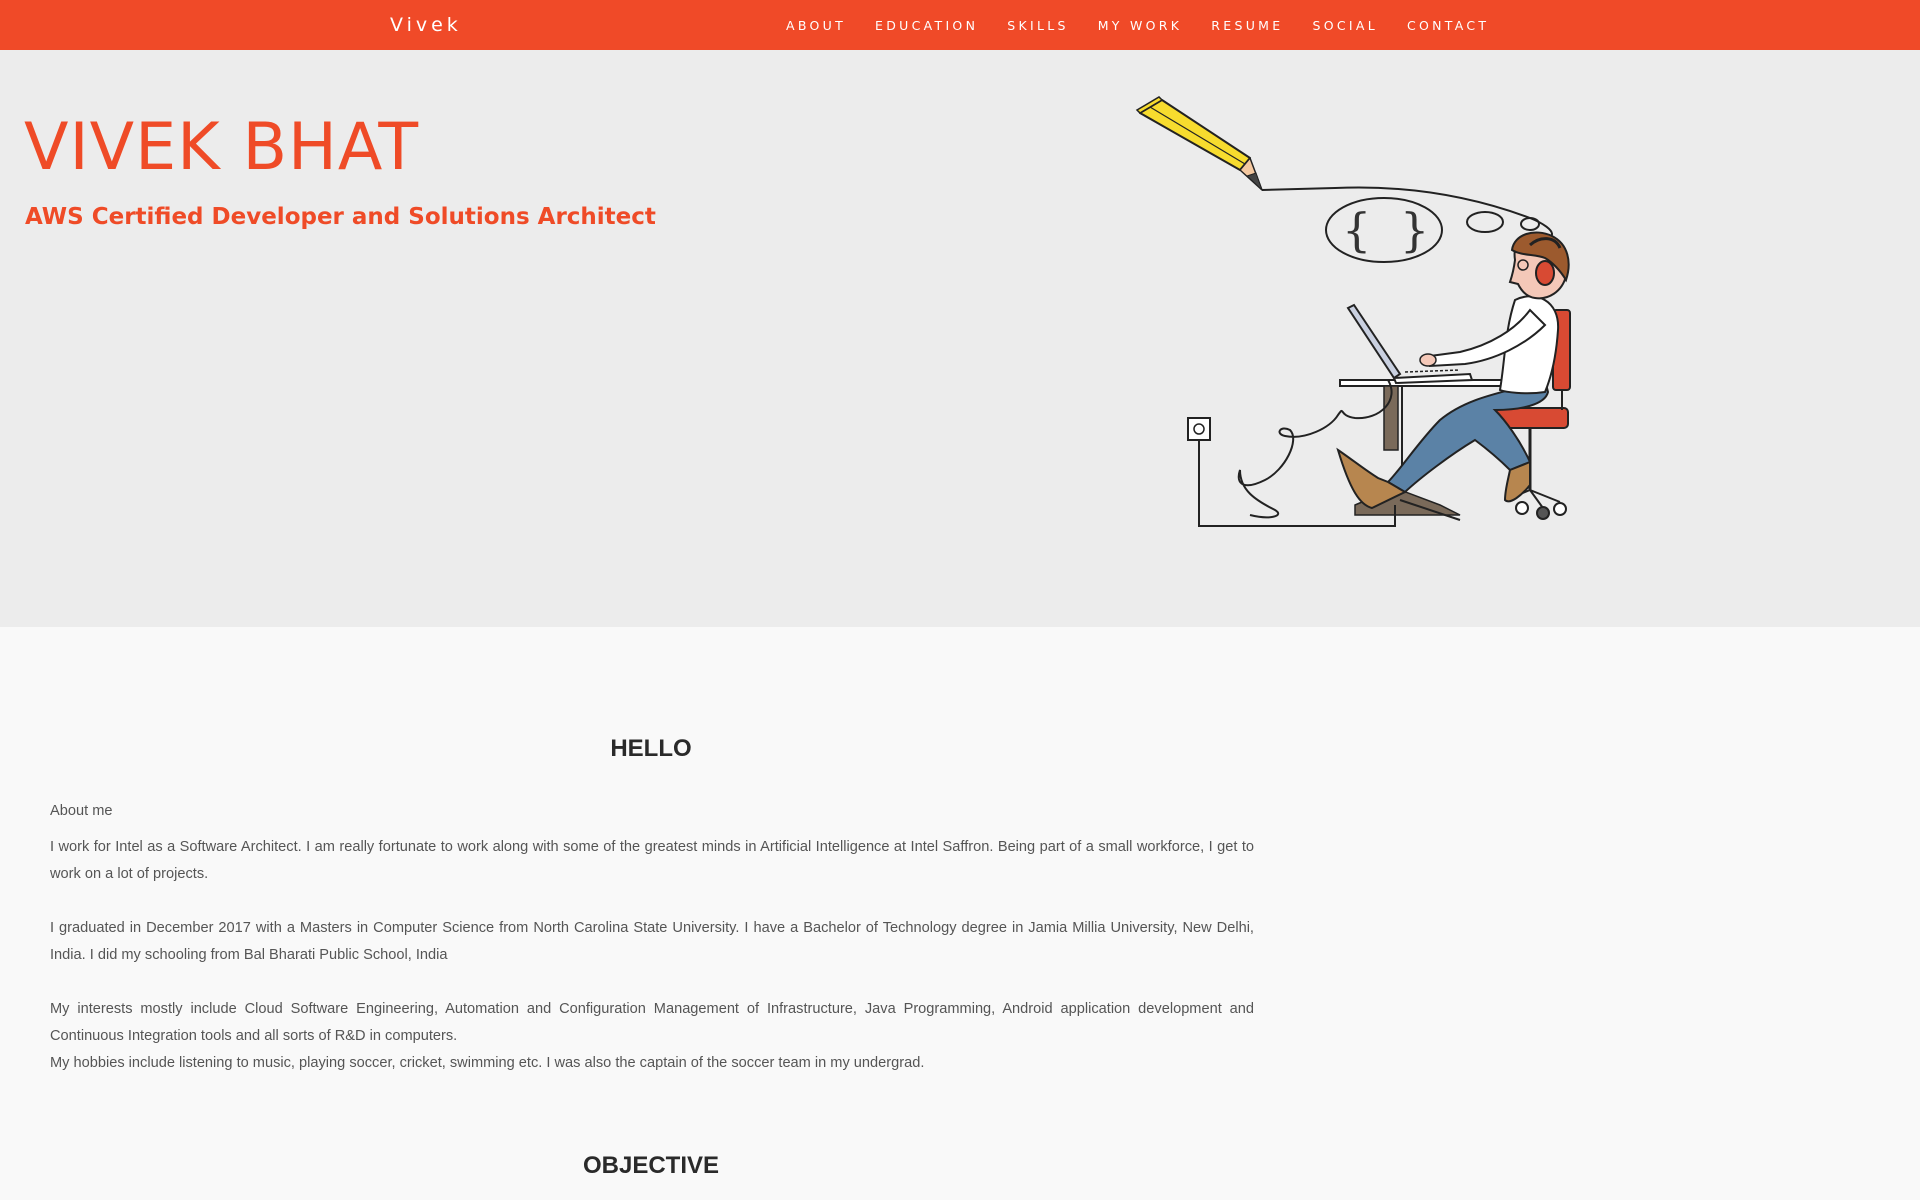  Describe the element at coordinates (81, 811) in the screenshot. I see `about-me-label: About me` at that location.